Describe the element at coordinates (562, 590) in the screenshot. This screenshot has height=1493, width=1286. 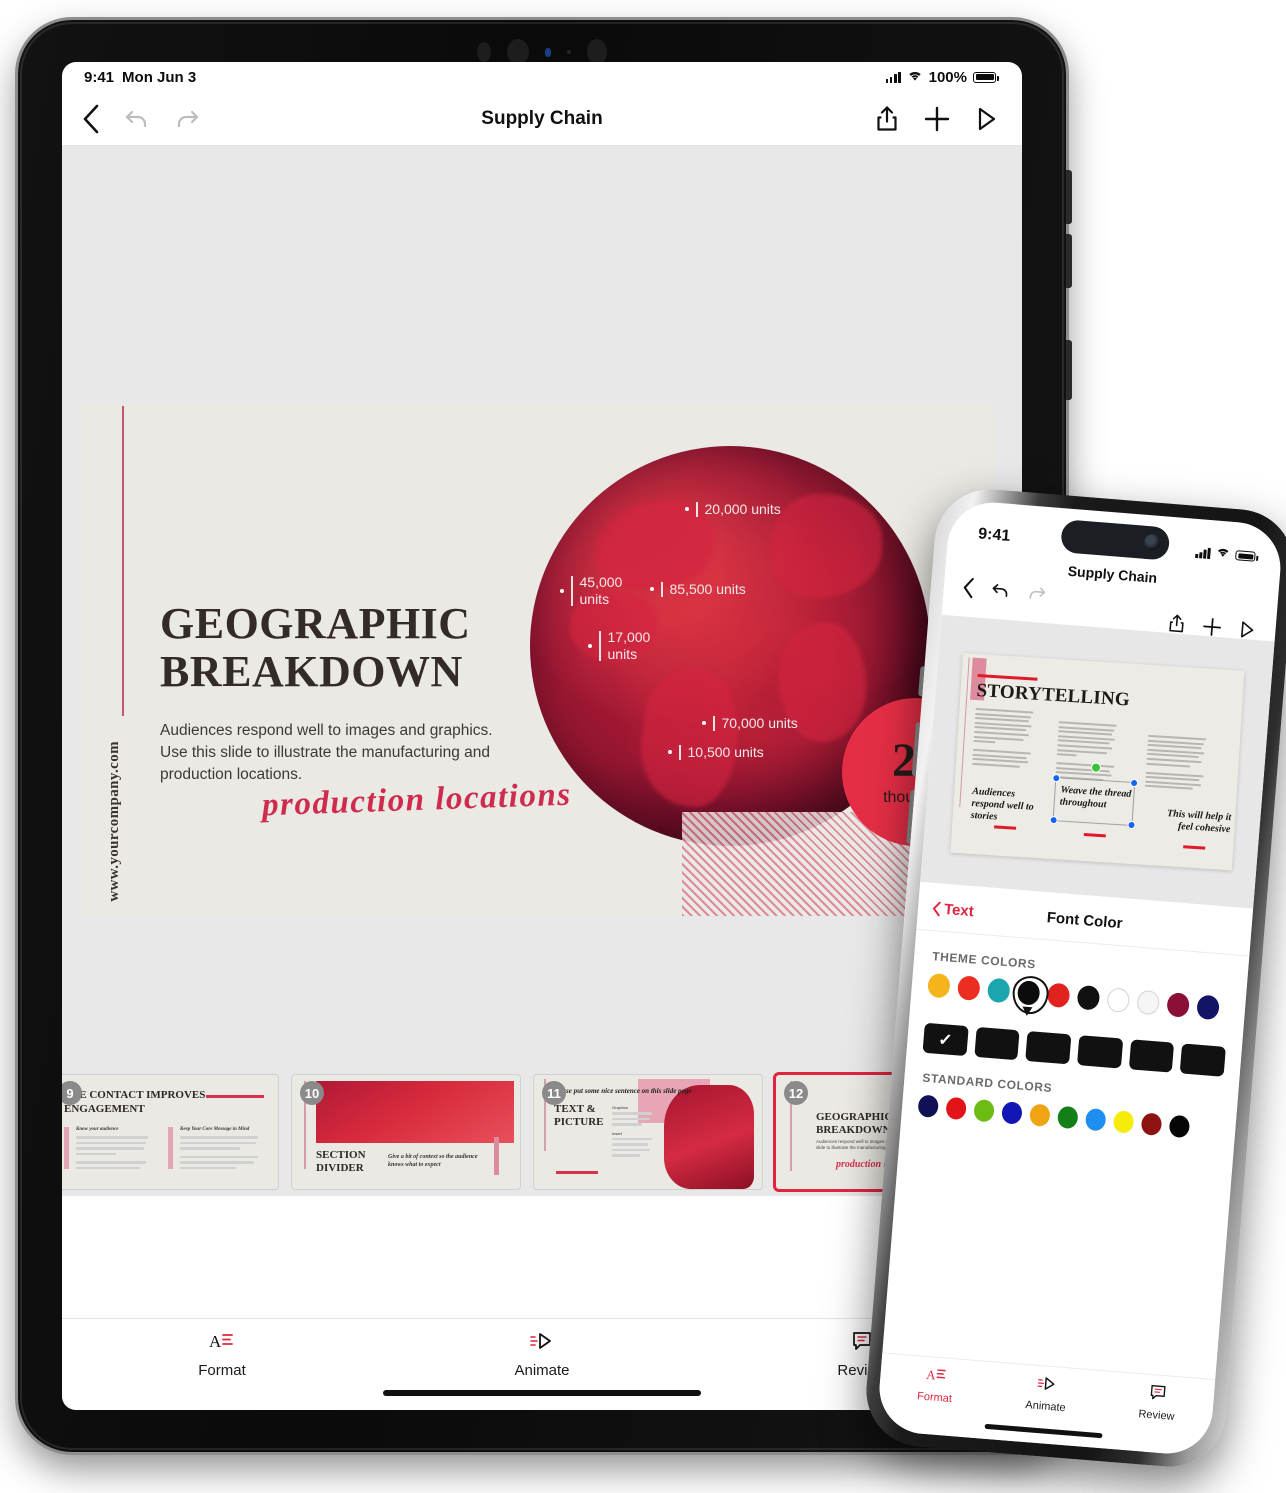
I see `map-pin-dot-icon` at that location.